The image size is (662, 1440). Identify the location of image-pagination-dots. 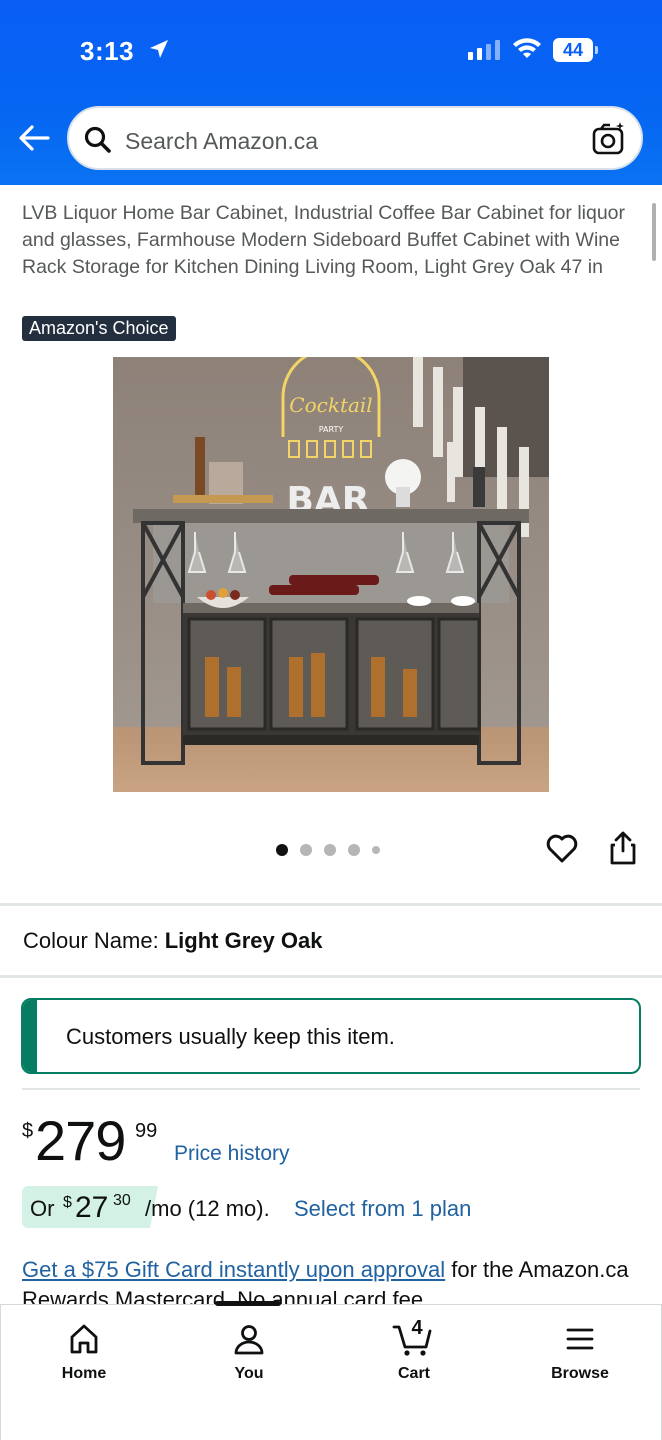
(328, 850).